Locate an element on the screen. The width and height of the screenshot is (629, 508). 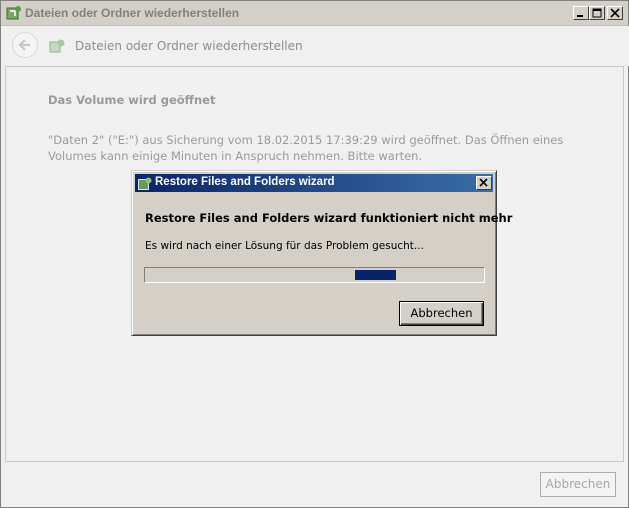
cancel-button: Abbrechen is located at coordinates (578, 484).